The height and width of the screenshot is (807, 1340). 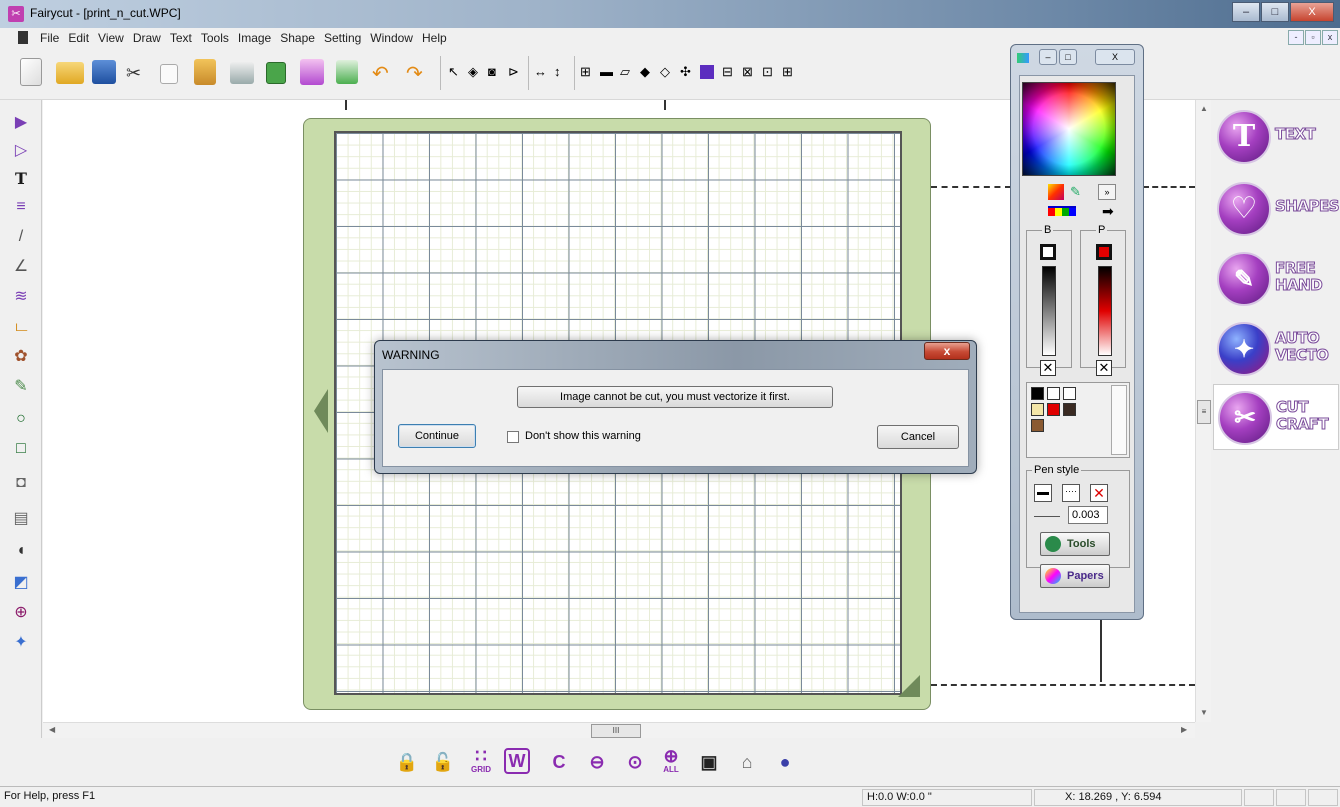 What do you see at coordinates (1276, 417) in the screenshot?
I see `cut-craft-panel-item: ✂ CUT CRAFT` at bounding box center [1276, 417].